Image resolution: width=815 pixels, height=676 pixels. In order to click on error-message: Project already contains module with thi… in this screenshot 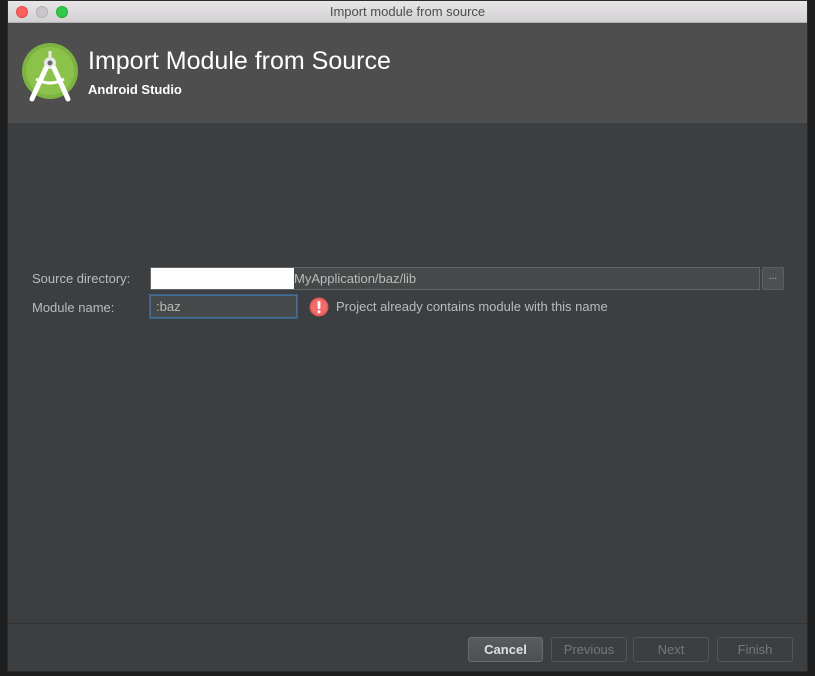, I will do `click(472, 306)`.